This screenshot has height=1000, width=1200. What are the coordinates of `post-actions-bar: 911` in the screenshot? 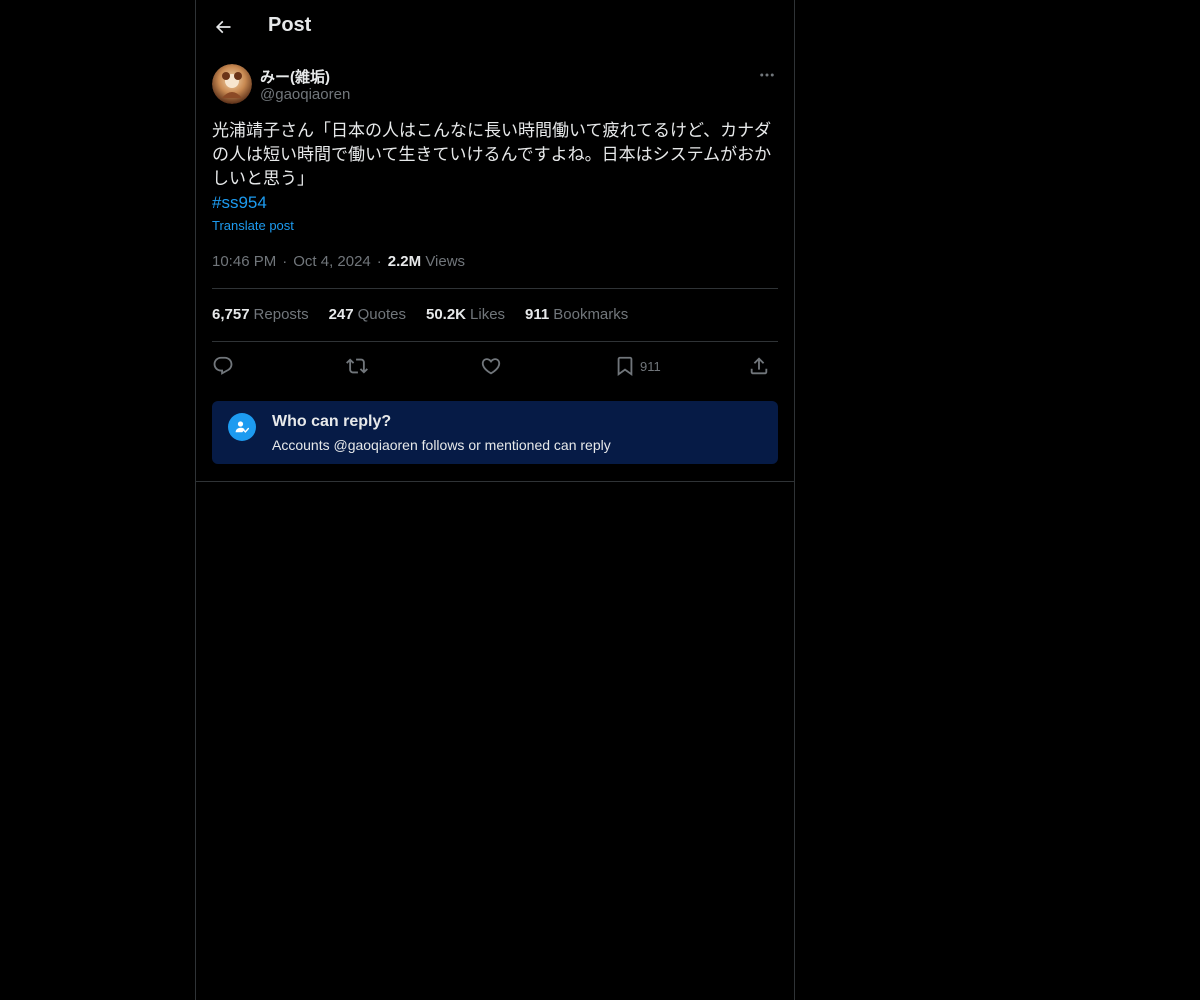 It's located at (495, 366).